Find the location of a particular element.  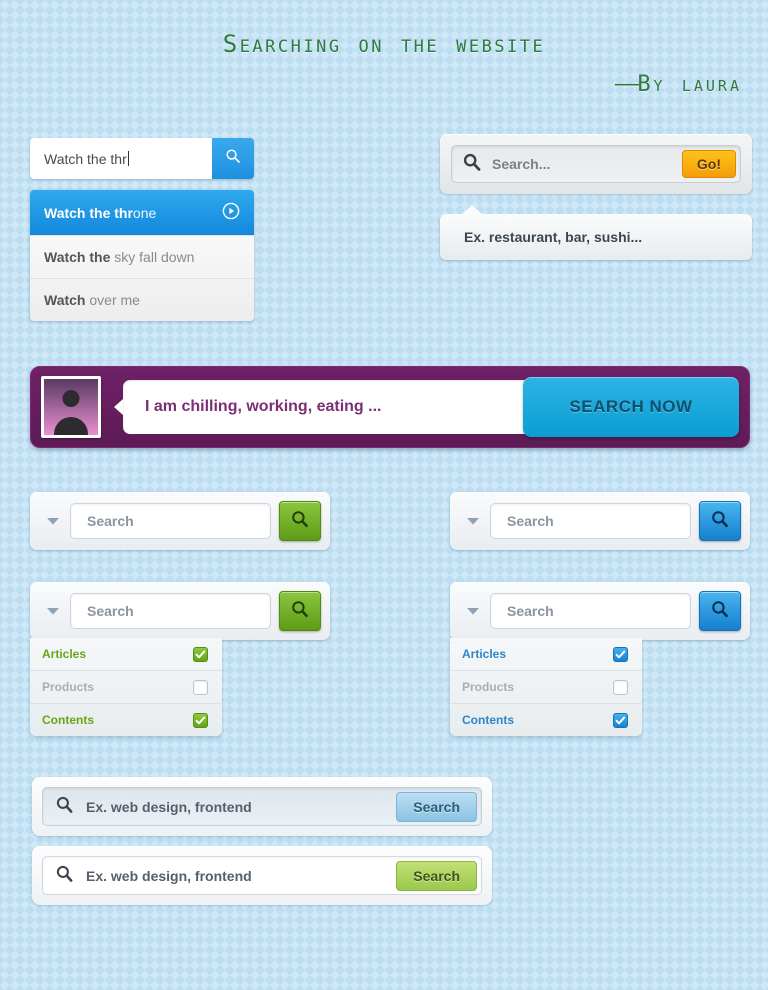

suggestion-rest: over me is located at coordinates (112, 300).